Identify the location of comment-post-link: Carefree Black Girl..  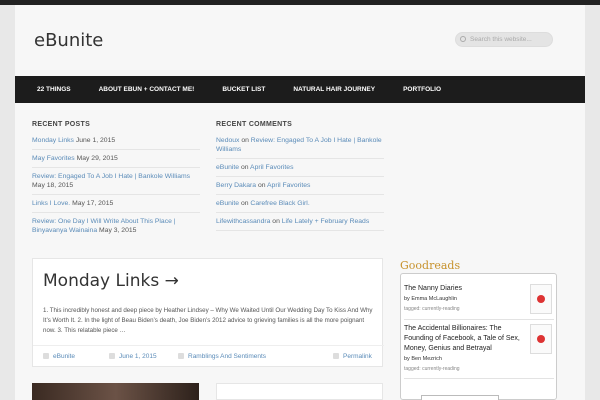
(279, 203).